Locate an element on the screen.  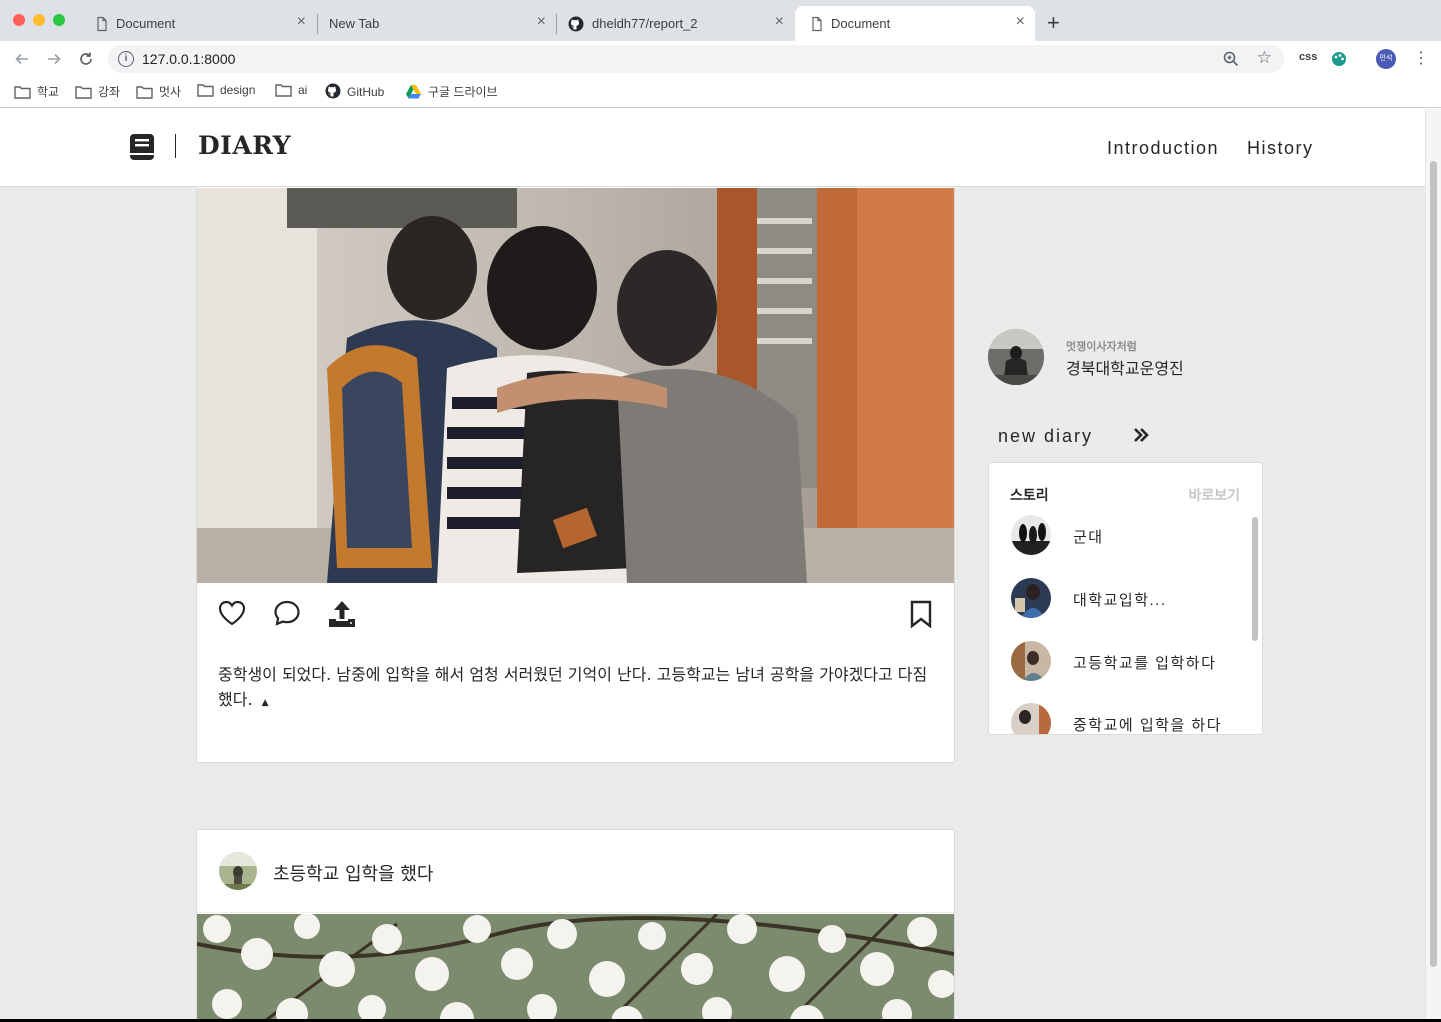
reload-icon is located at coordinates (86, 58).